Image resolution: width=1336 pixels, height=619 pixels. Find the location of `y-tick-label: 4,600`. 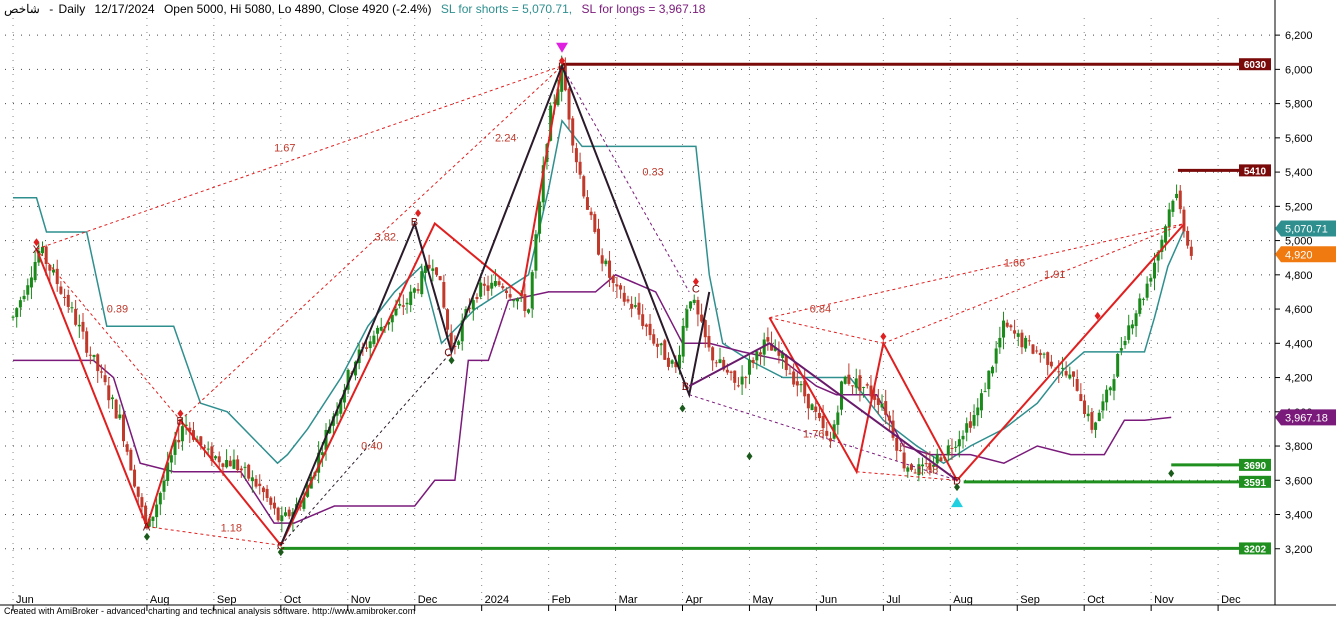

y-tick-label: 4,600 is located at coordinates (1299, 310).